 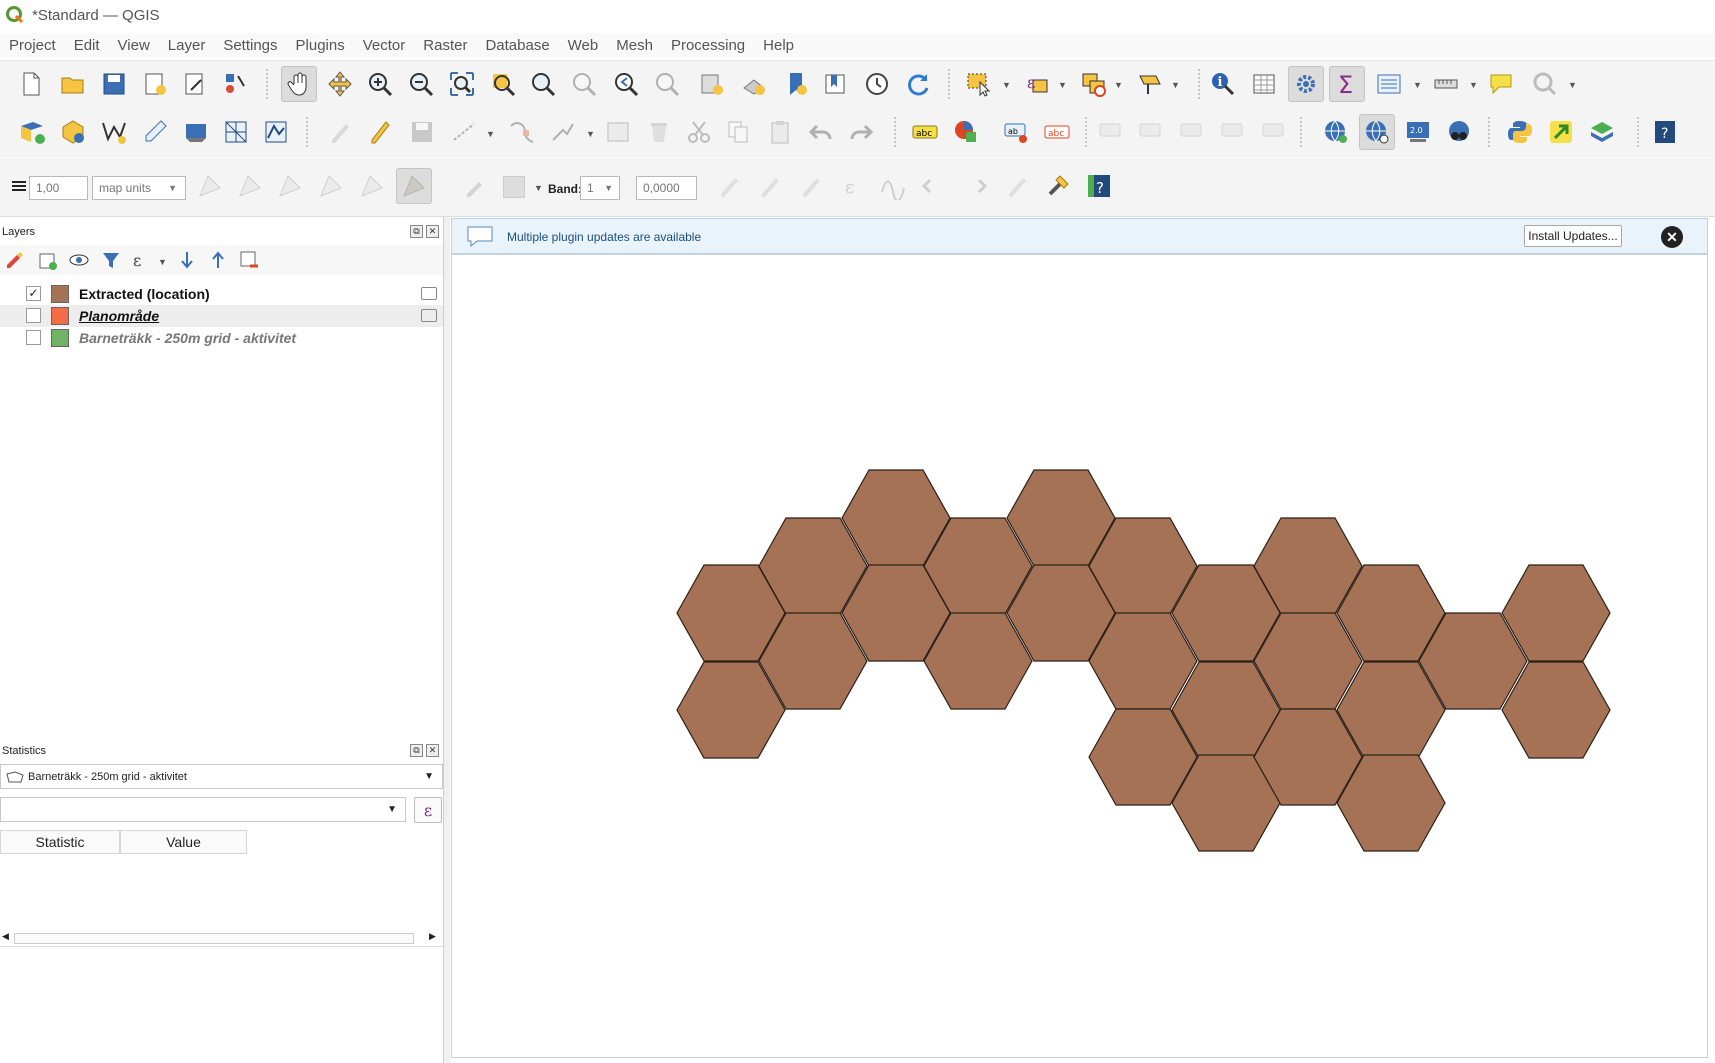 What do you see at coordinates (236, 132) in the screenshot?
I see `add-mesh-layer-icon` at bounding box center [236, 132].